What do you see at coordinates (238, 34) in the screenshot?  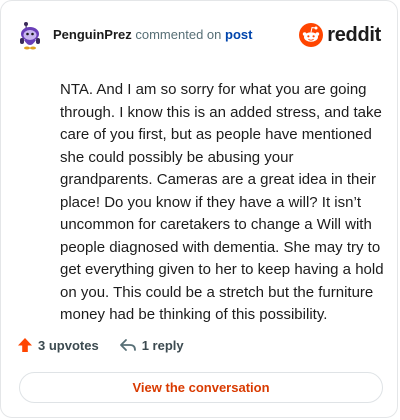 I see `post-link: post` at bounding box center [238, 34].